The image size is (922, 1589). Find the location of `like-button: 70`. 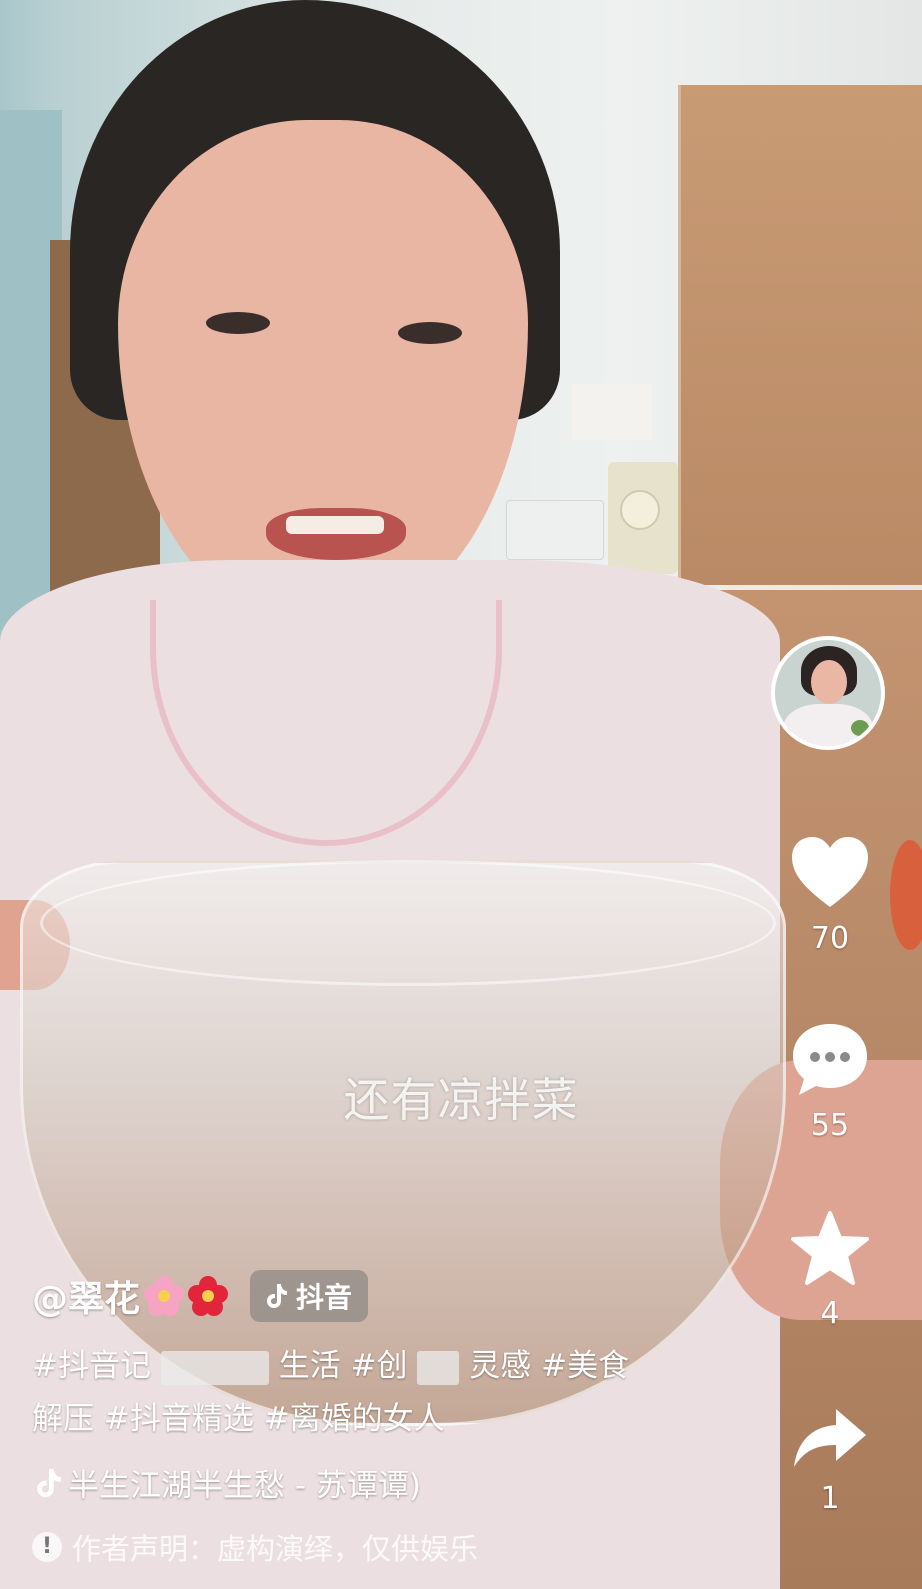

like-button: 70 is located at coordinates (830, 894).